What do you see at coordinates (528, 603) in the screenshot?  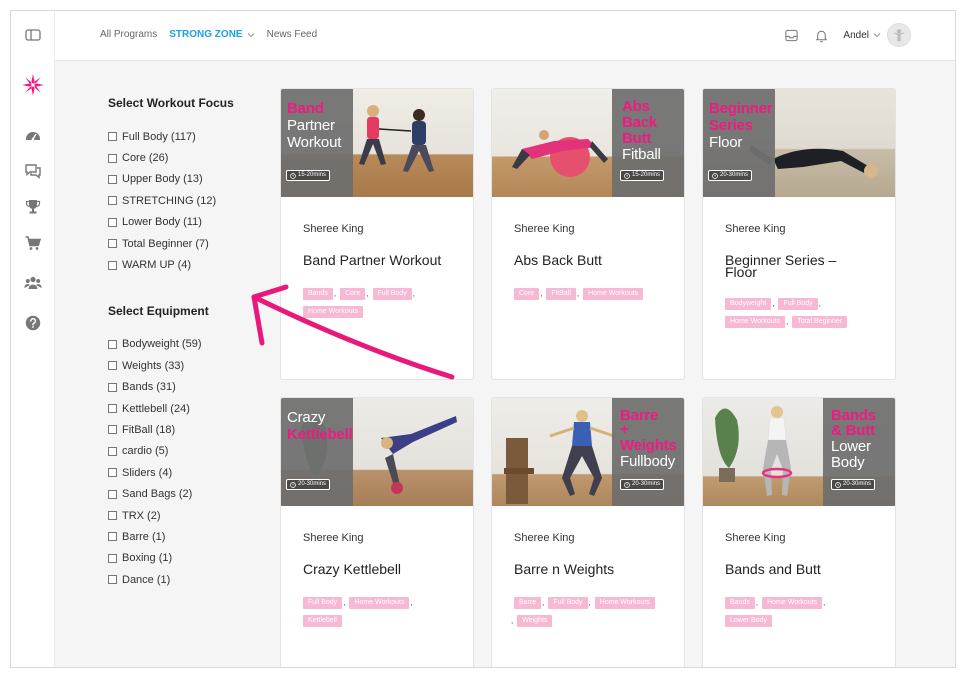 I see `tag: Barre` at bounding box center [528, 603].